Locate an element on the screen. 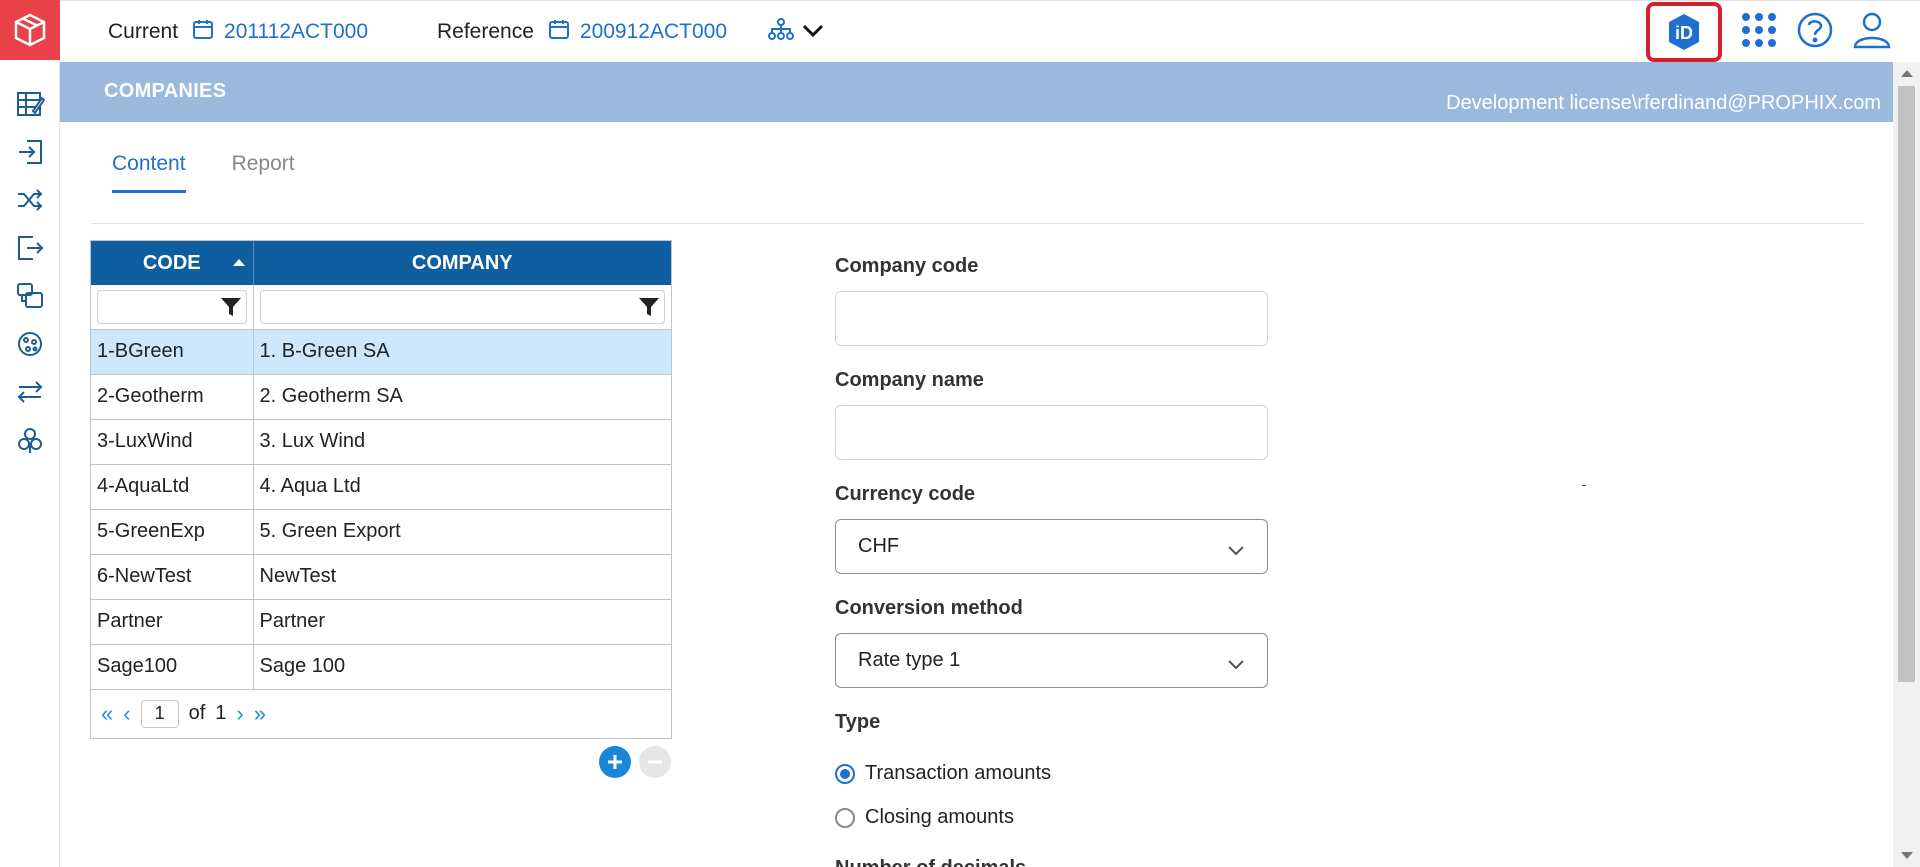 The image size is (1920, 867). id-badge-icon: iD is located at coordinates (1684, 32).